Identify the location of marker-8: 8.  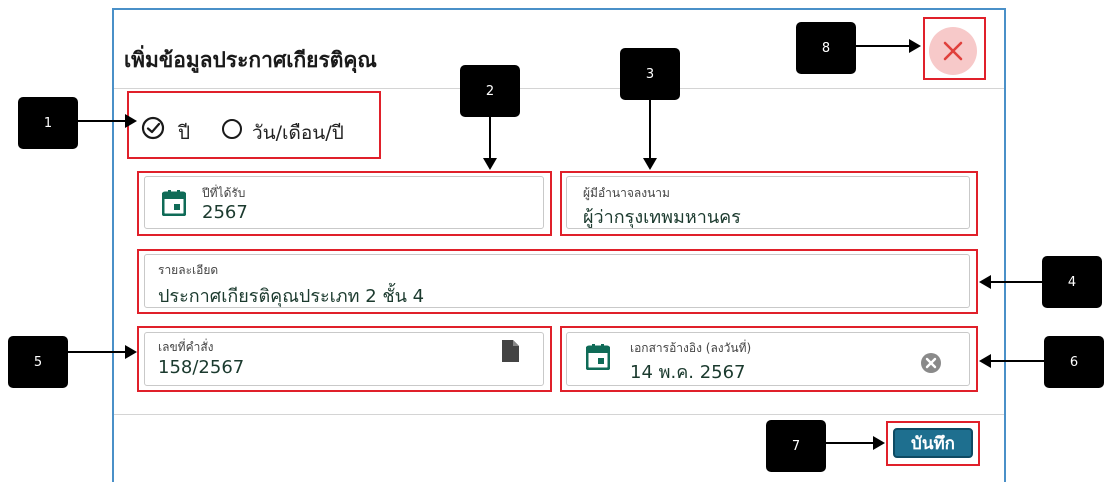
(826, 48).